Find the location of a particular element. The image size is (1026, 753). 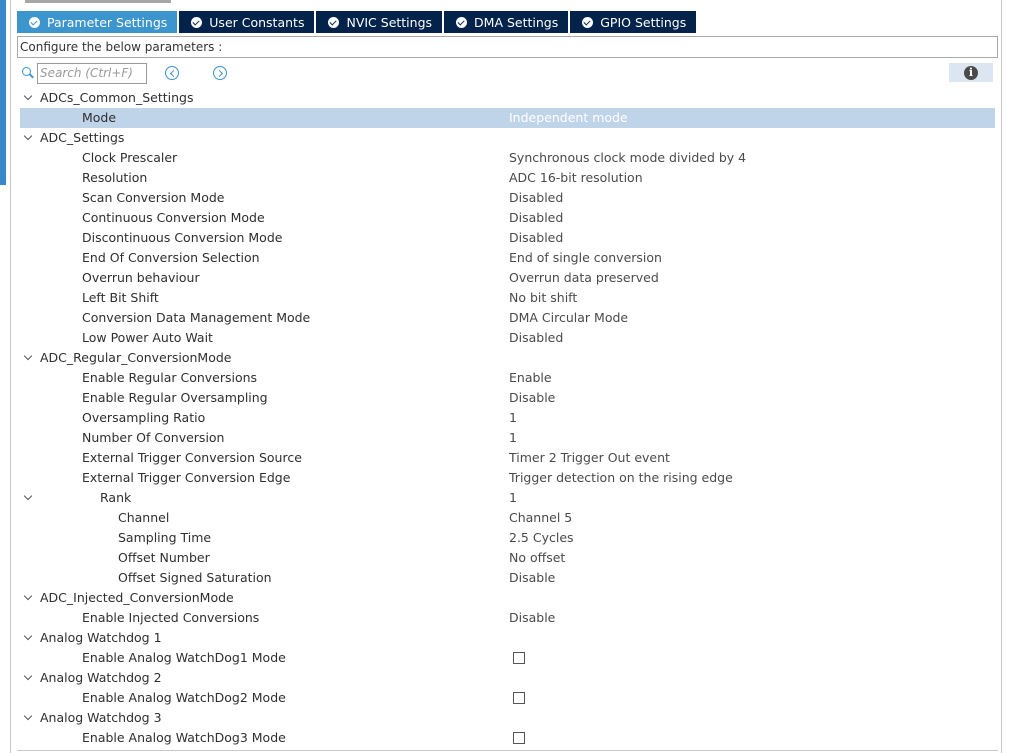

param-label: Channel is located at coordinates (144, 517).